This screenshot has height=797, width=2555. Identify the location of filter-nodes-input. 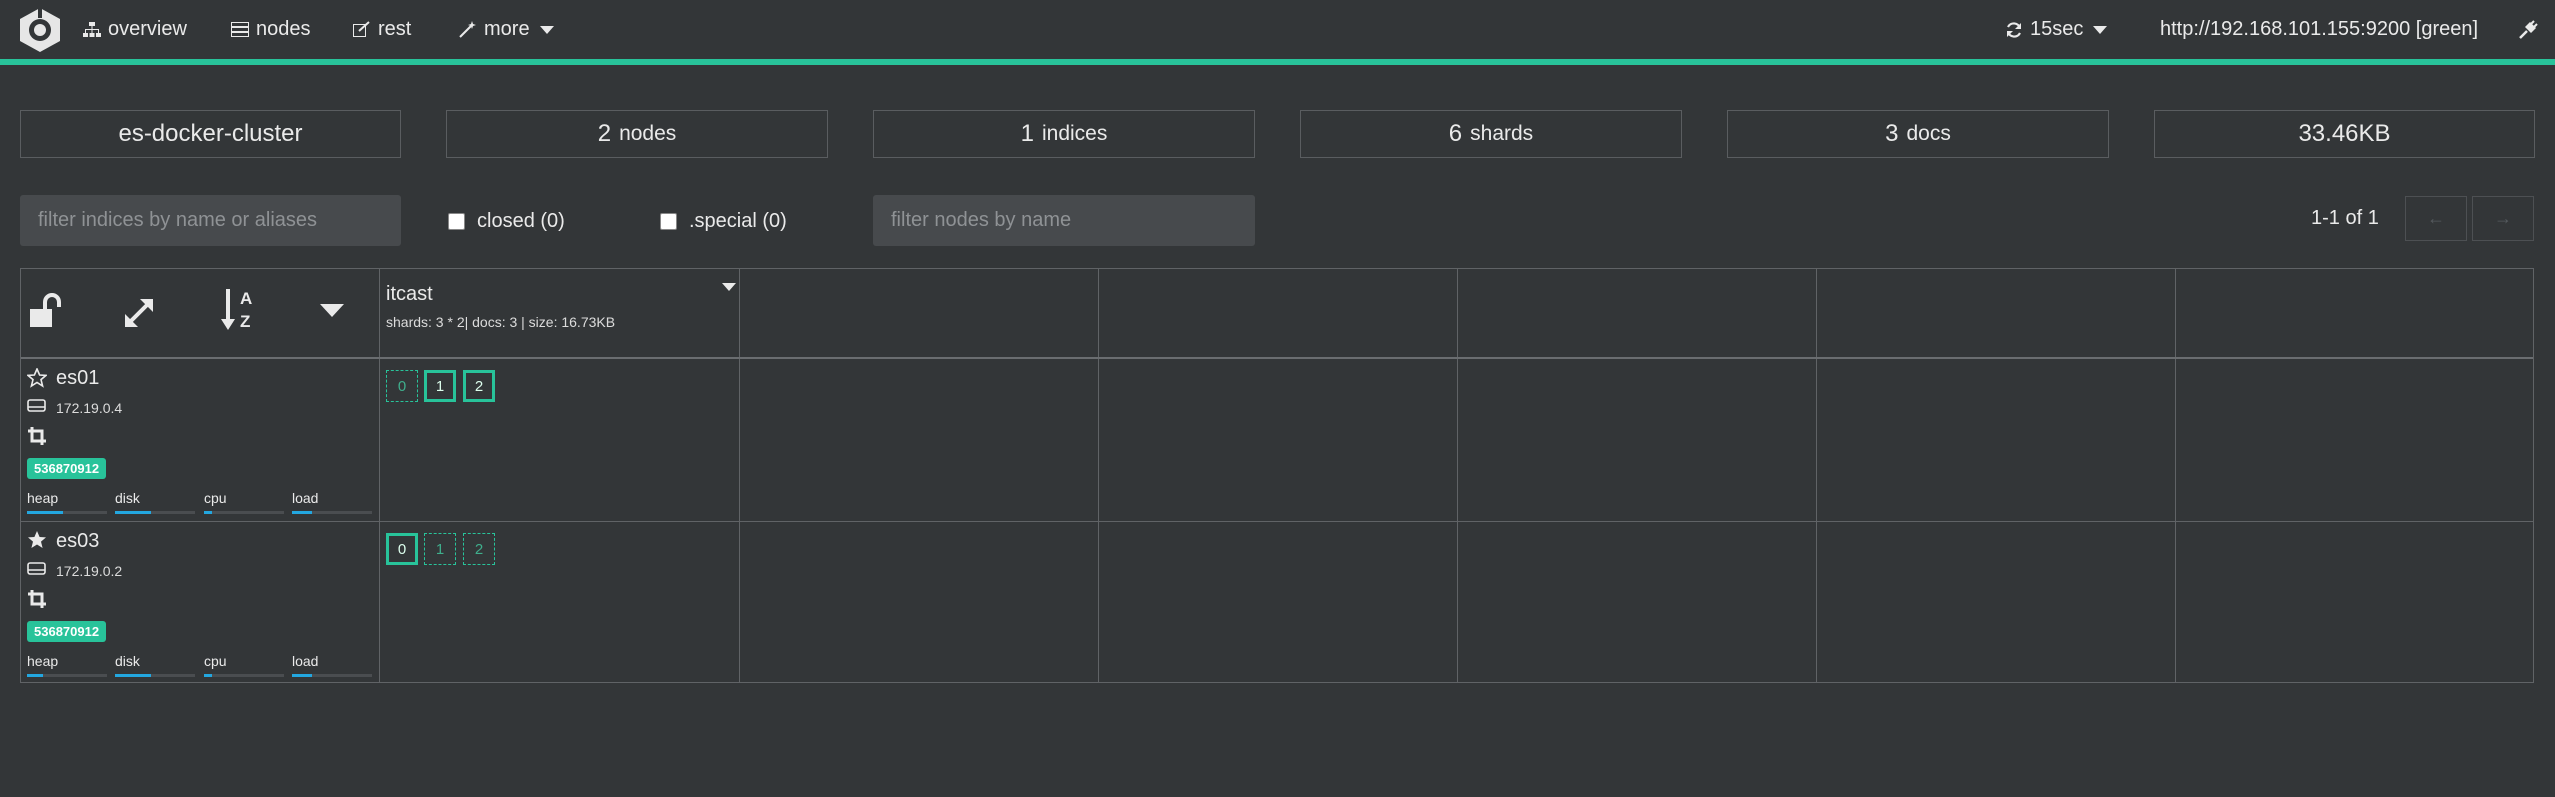
(1064, 220).